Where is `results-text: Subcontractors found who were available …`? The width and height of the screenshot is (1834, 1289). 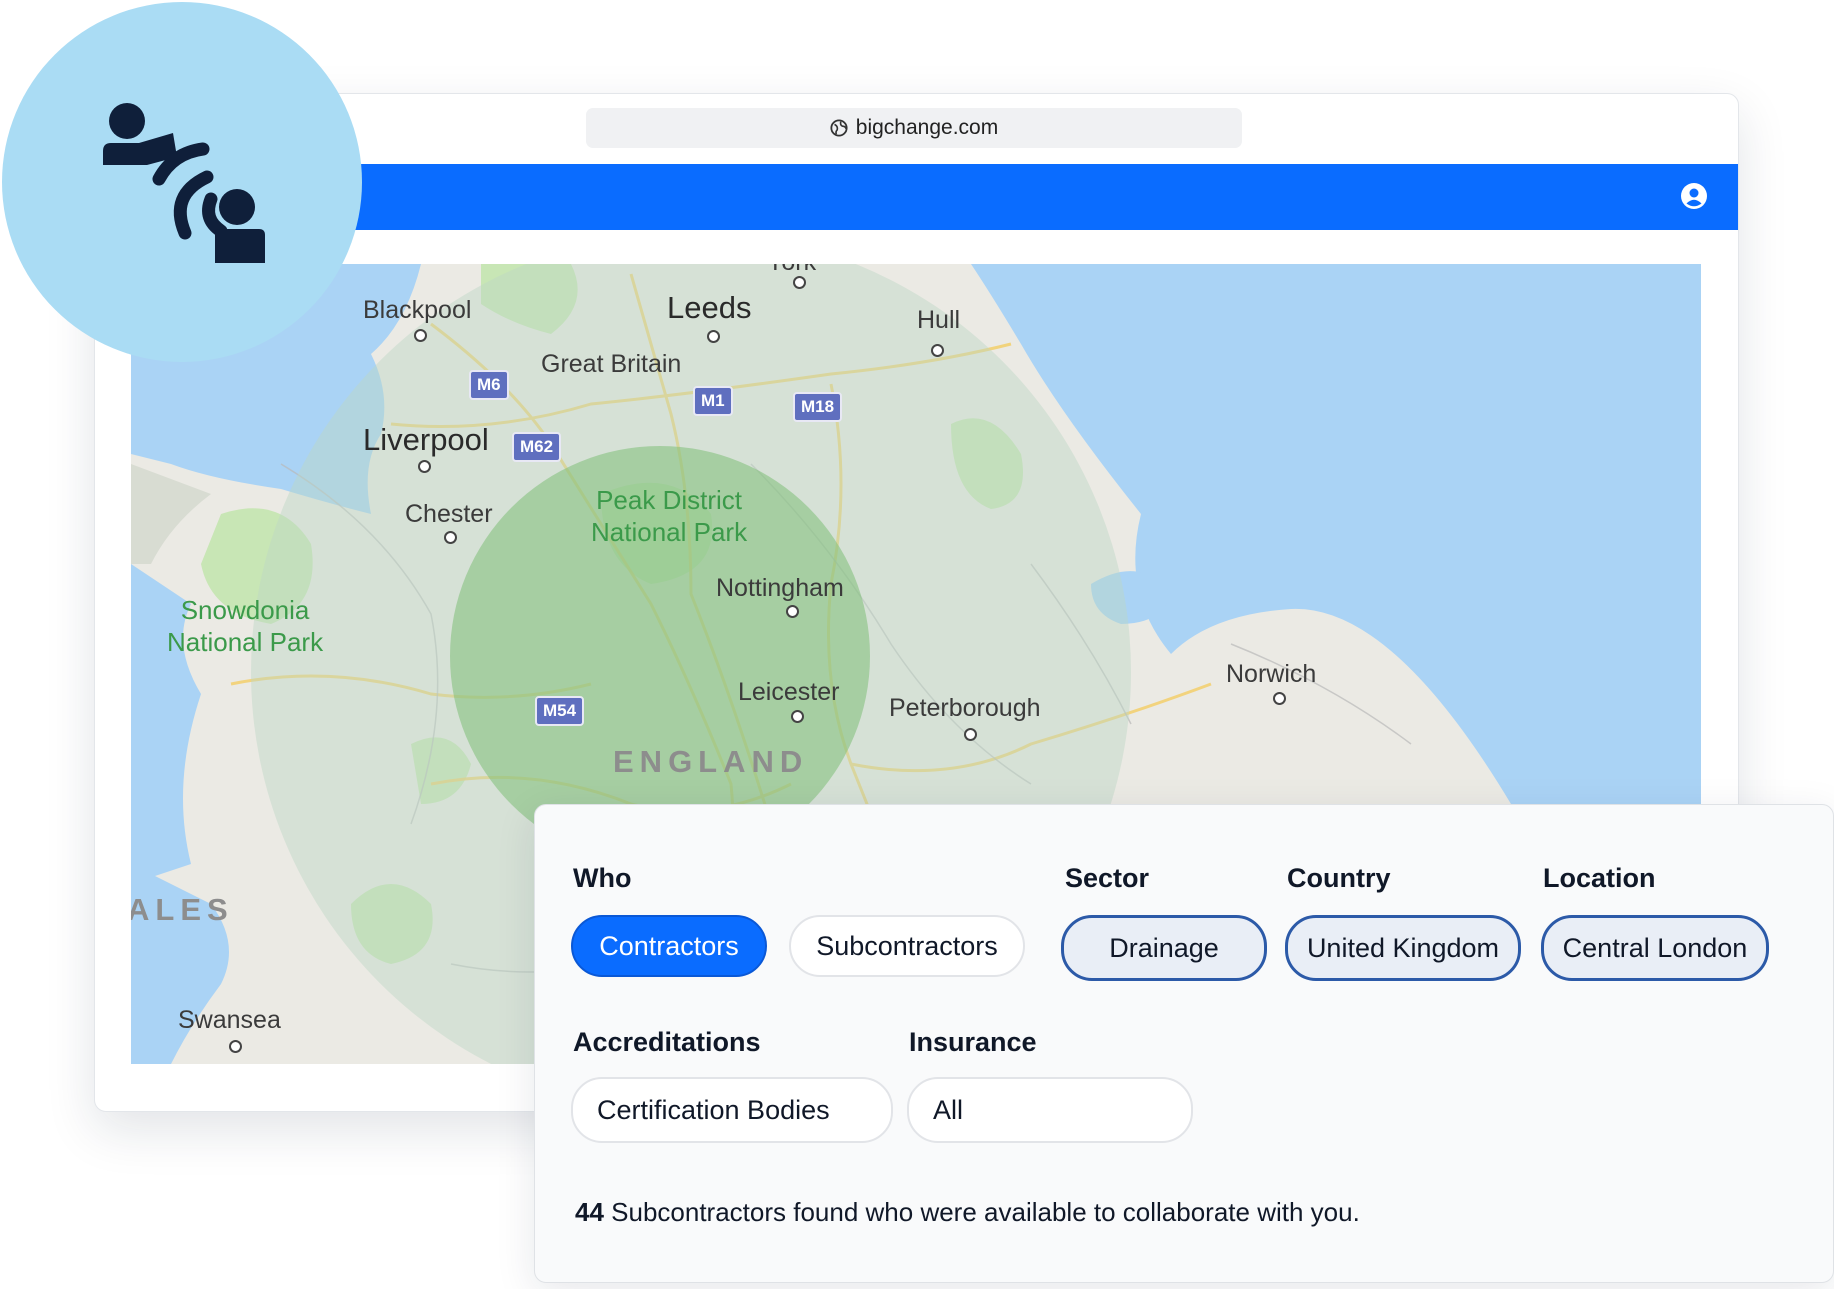
results-text: Subcontractors found who were available … is located at coordinates (981, 1212).